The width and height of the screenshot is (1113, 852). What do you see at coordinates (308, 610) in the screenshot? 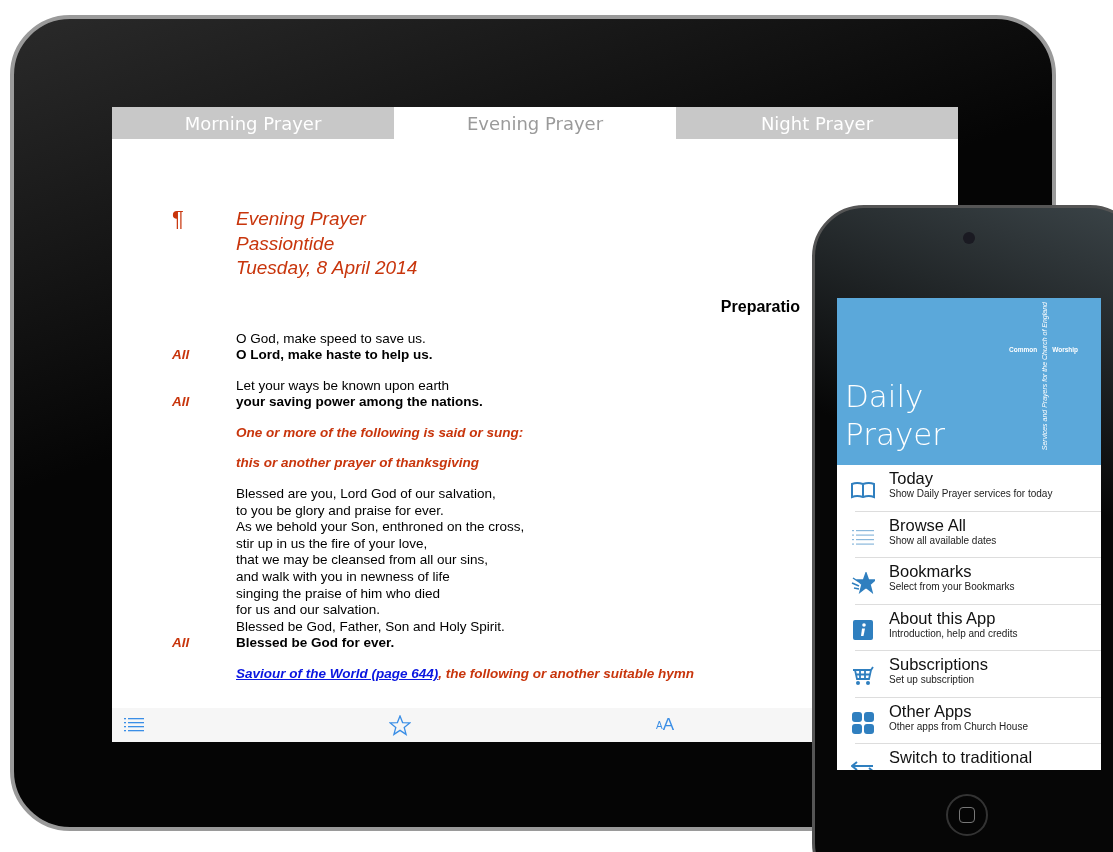
I see `liturgy-line: for us and our salvation.` at bounding box center [308, 610].